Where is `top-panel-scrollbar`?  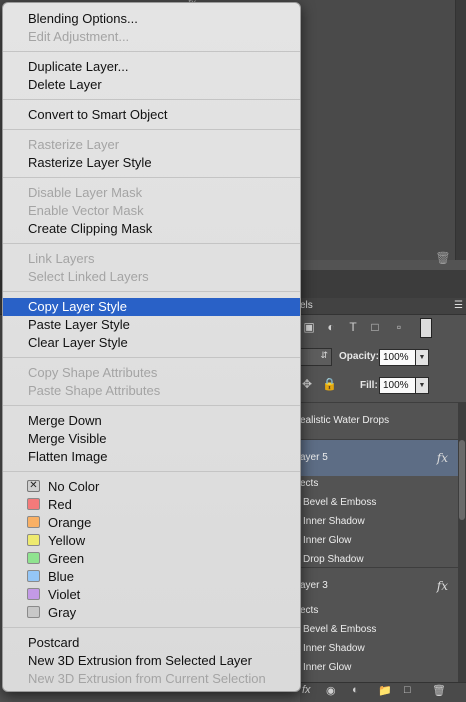
top-panel-scrollbar is located at coordinates (460, 130).